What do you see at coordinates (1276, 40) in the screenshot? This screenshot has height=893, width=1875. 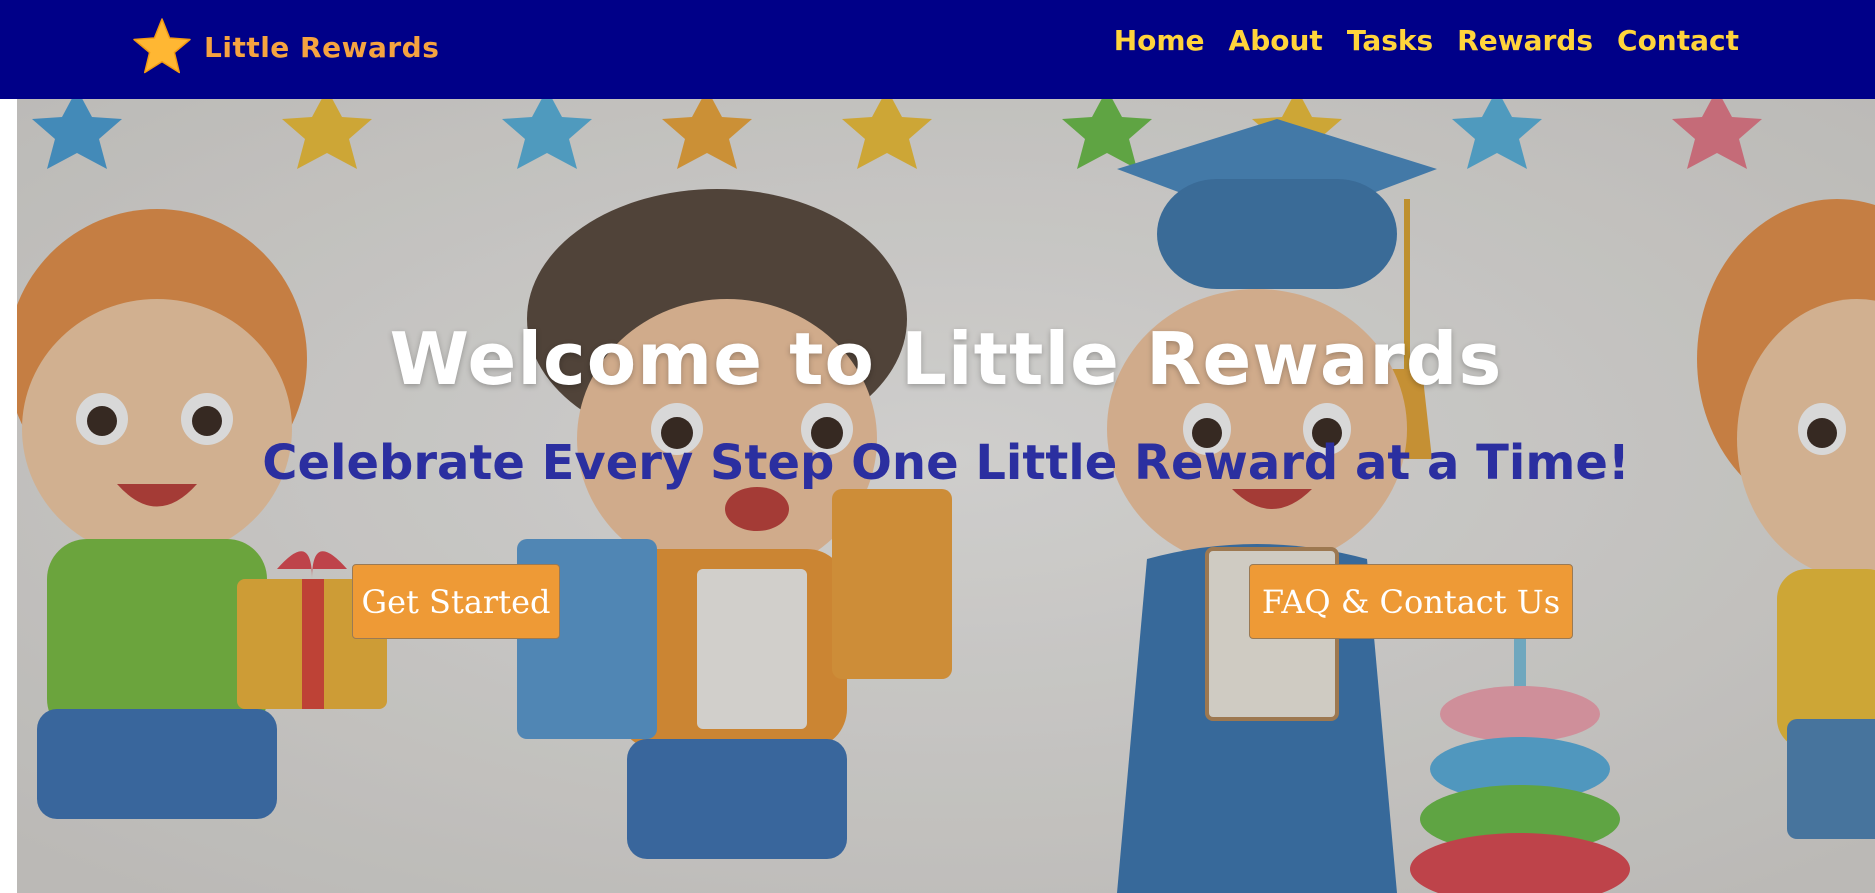 I see `nav-about-link: About` at bounding box center [1276, 40].